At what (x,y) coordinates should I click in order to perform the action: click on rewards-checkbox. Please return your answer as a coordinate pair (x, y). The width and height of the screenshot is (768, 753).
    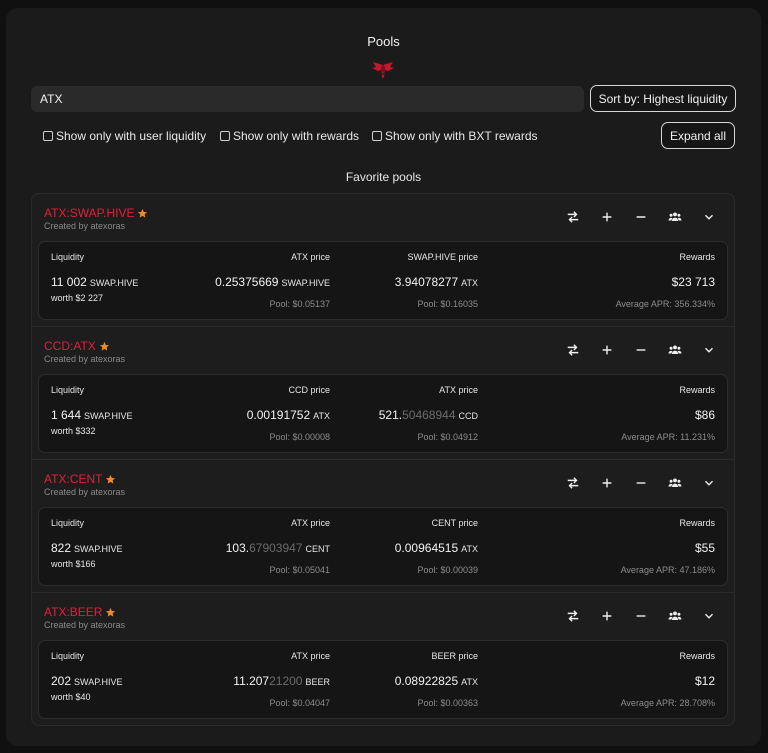
    Looking at the image, I should click on (225, 136).